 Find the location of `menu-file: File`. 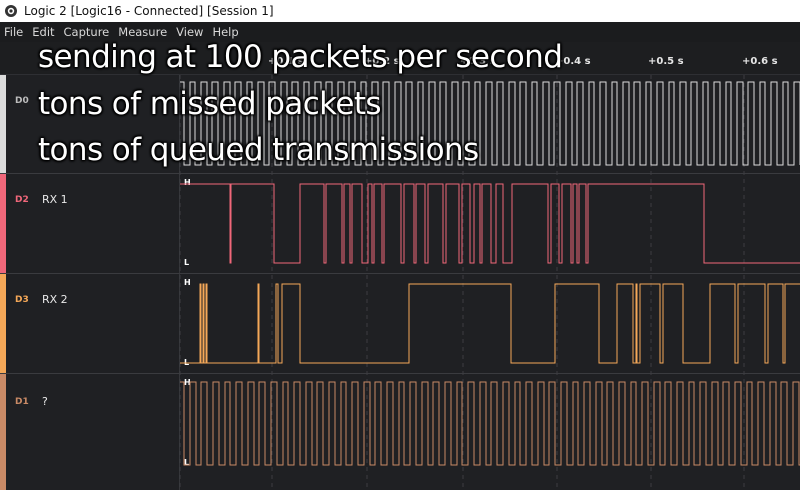

menu-file: File is located at coordinates (13, 32).